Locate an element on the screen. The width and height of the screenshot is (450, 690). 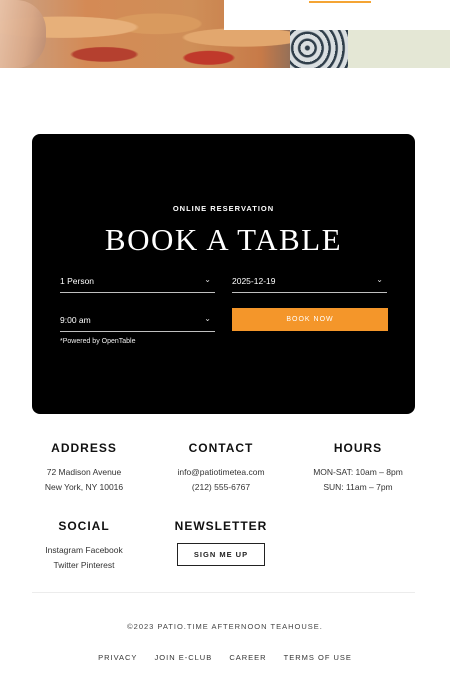
footer-link-terms: TERMS OF USE is located at coordinates (318, 657).